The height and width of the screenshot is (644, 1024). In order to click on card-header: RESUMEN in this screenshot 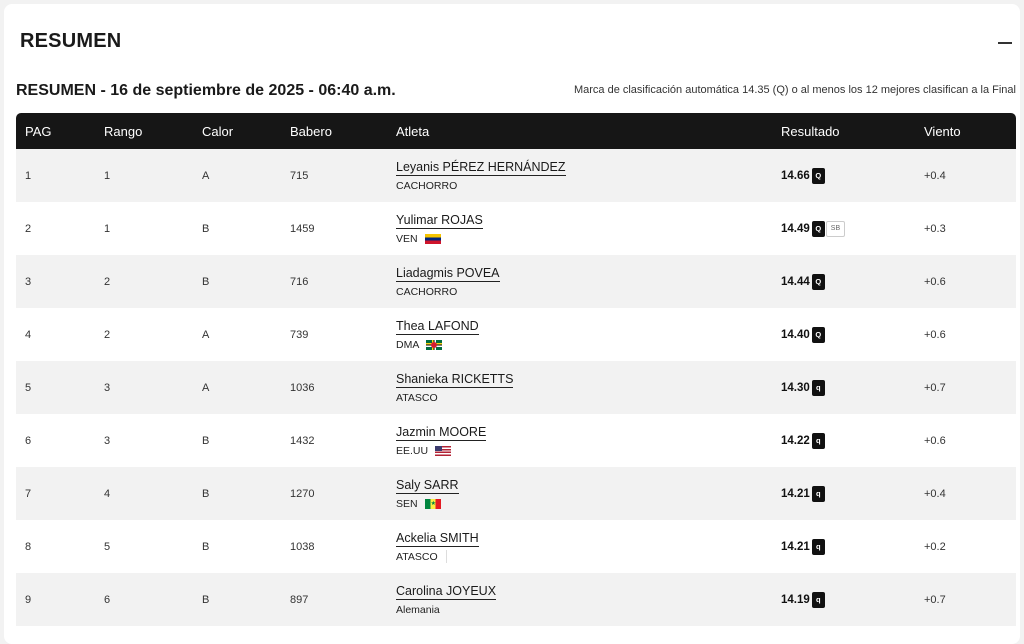, I will do `click(520, 45)`.